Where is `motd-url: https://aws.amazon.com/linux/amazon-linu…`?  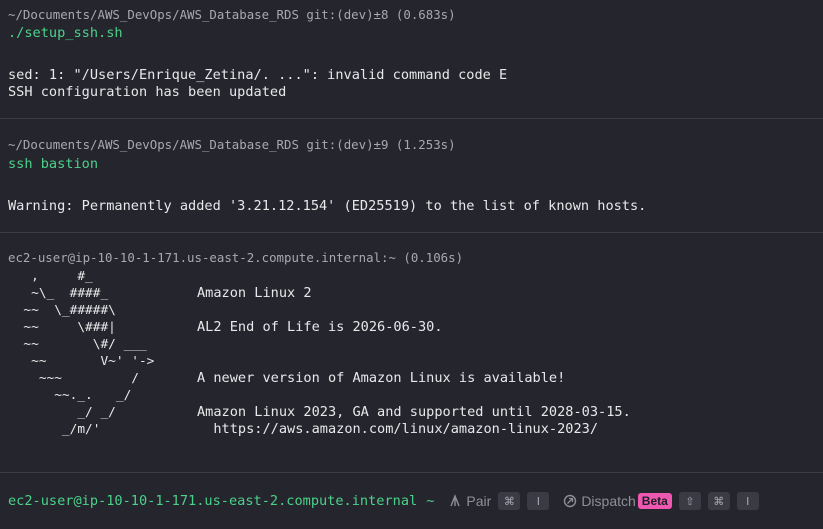 motd-url: https://aws.amazon.com/linux/amazon-linu… is located at coordinates (397, 429).